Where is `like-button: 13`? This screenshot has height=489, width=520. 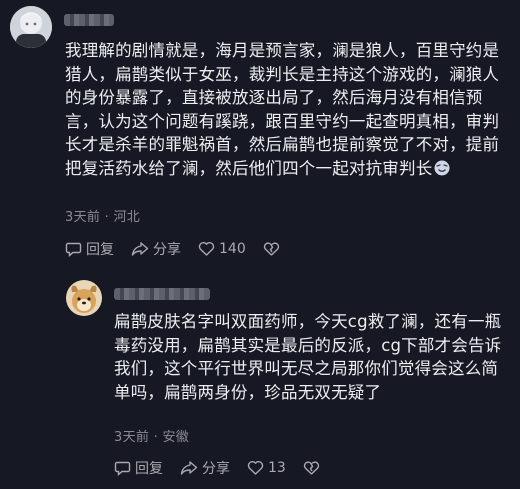
like-button: 13 is located at coordinates (266, 468).